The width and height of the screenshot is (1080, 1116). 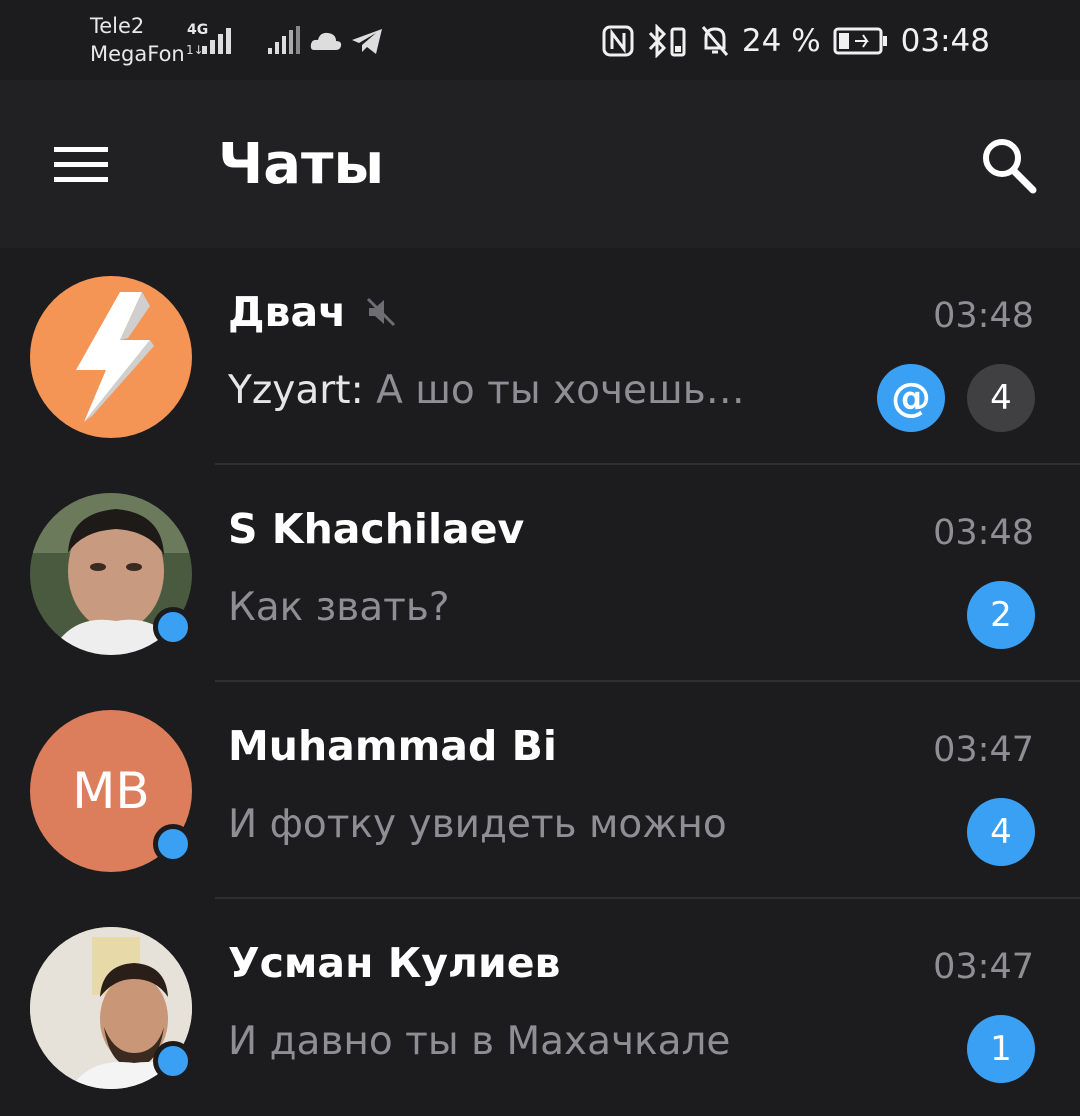 I want to click on search-button, so click(x=1009, y=166).